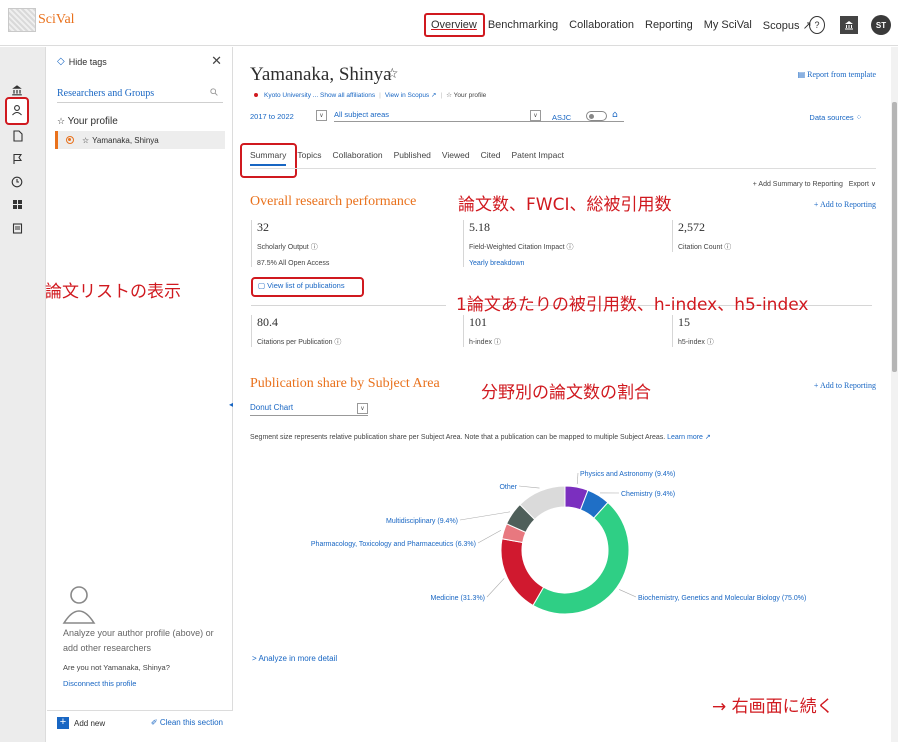  Describe the element at coordinates (845, 385) in the screenshot. I see `add-to-reporting-subject: + Add to Reporting` at that location.